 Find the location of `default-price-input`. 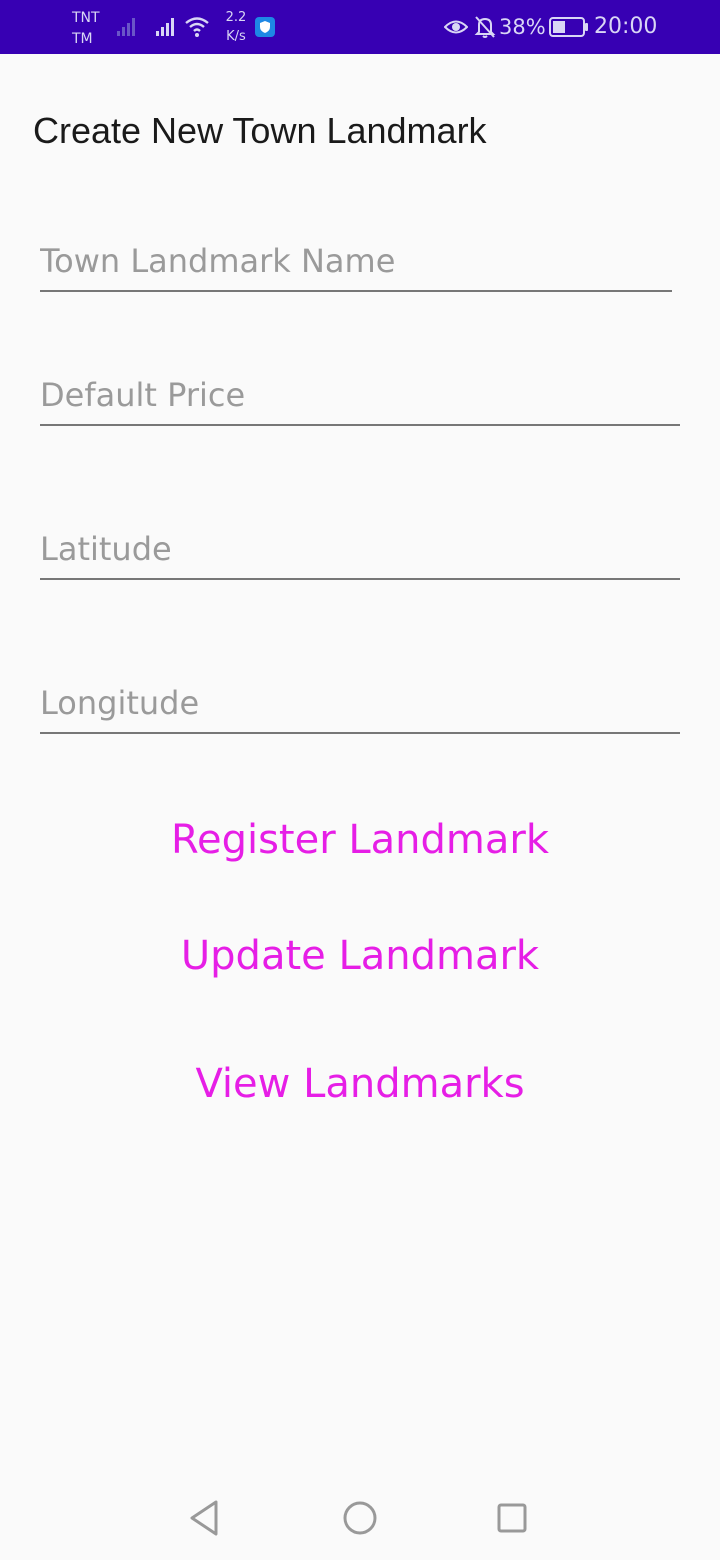

default-price-input is located at coordinates (360, 396).